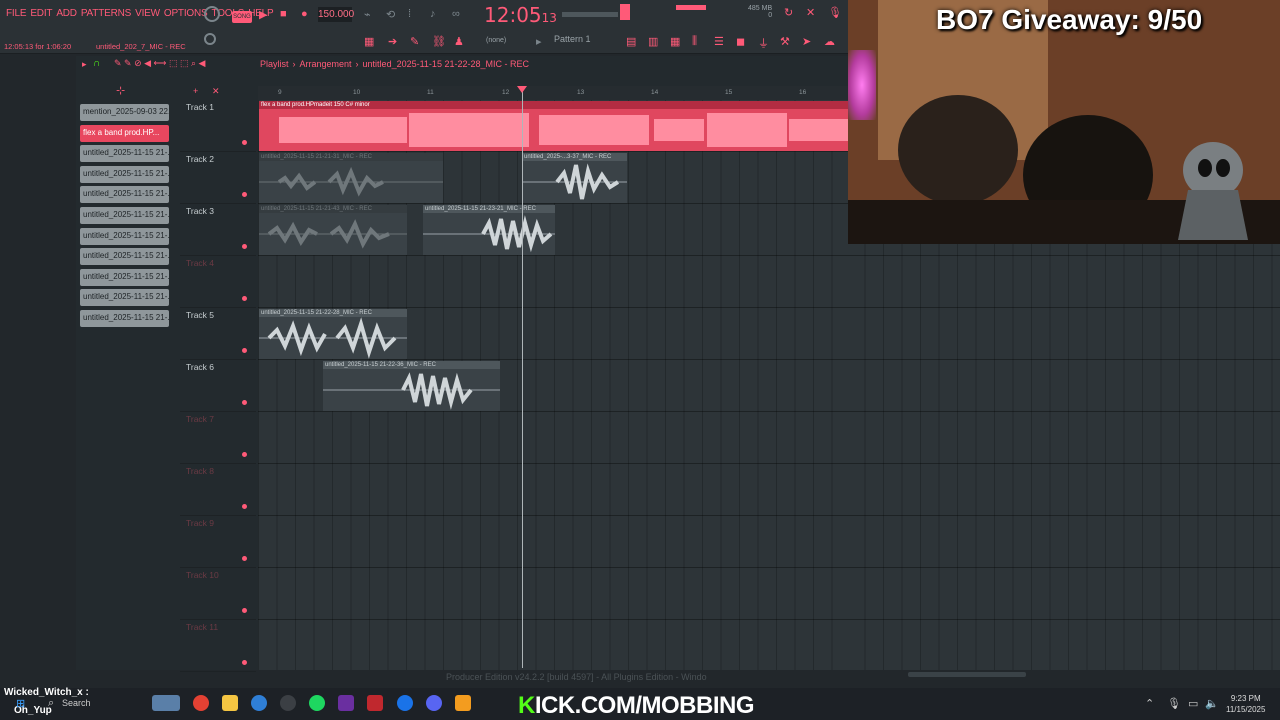 The image size is (1280, 720). What do you see at coordinates (202, 627) in the screenshot?
I see `track-name: Track 11` at bounding box center [202, 627].